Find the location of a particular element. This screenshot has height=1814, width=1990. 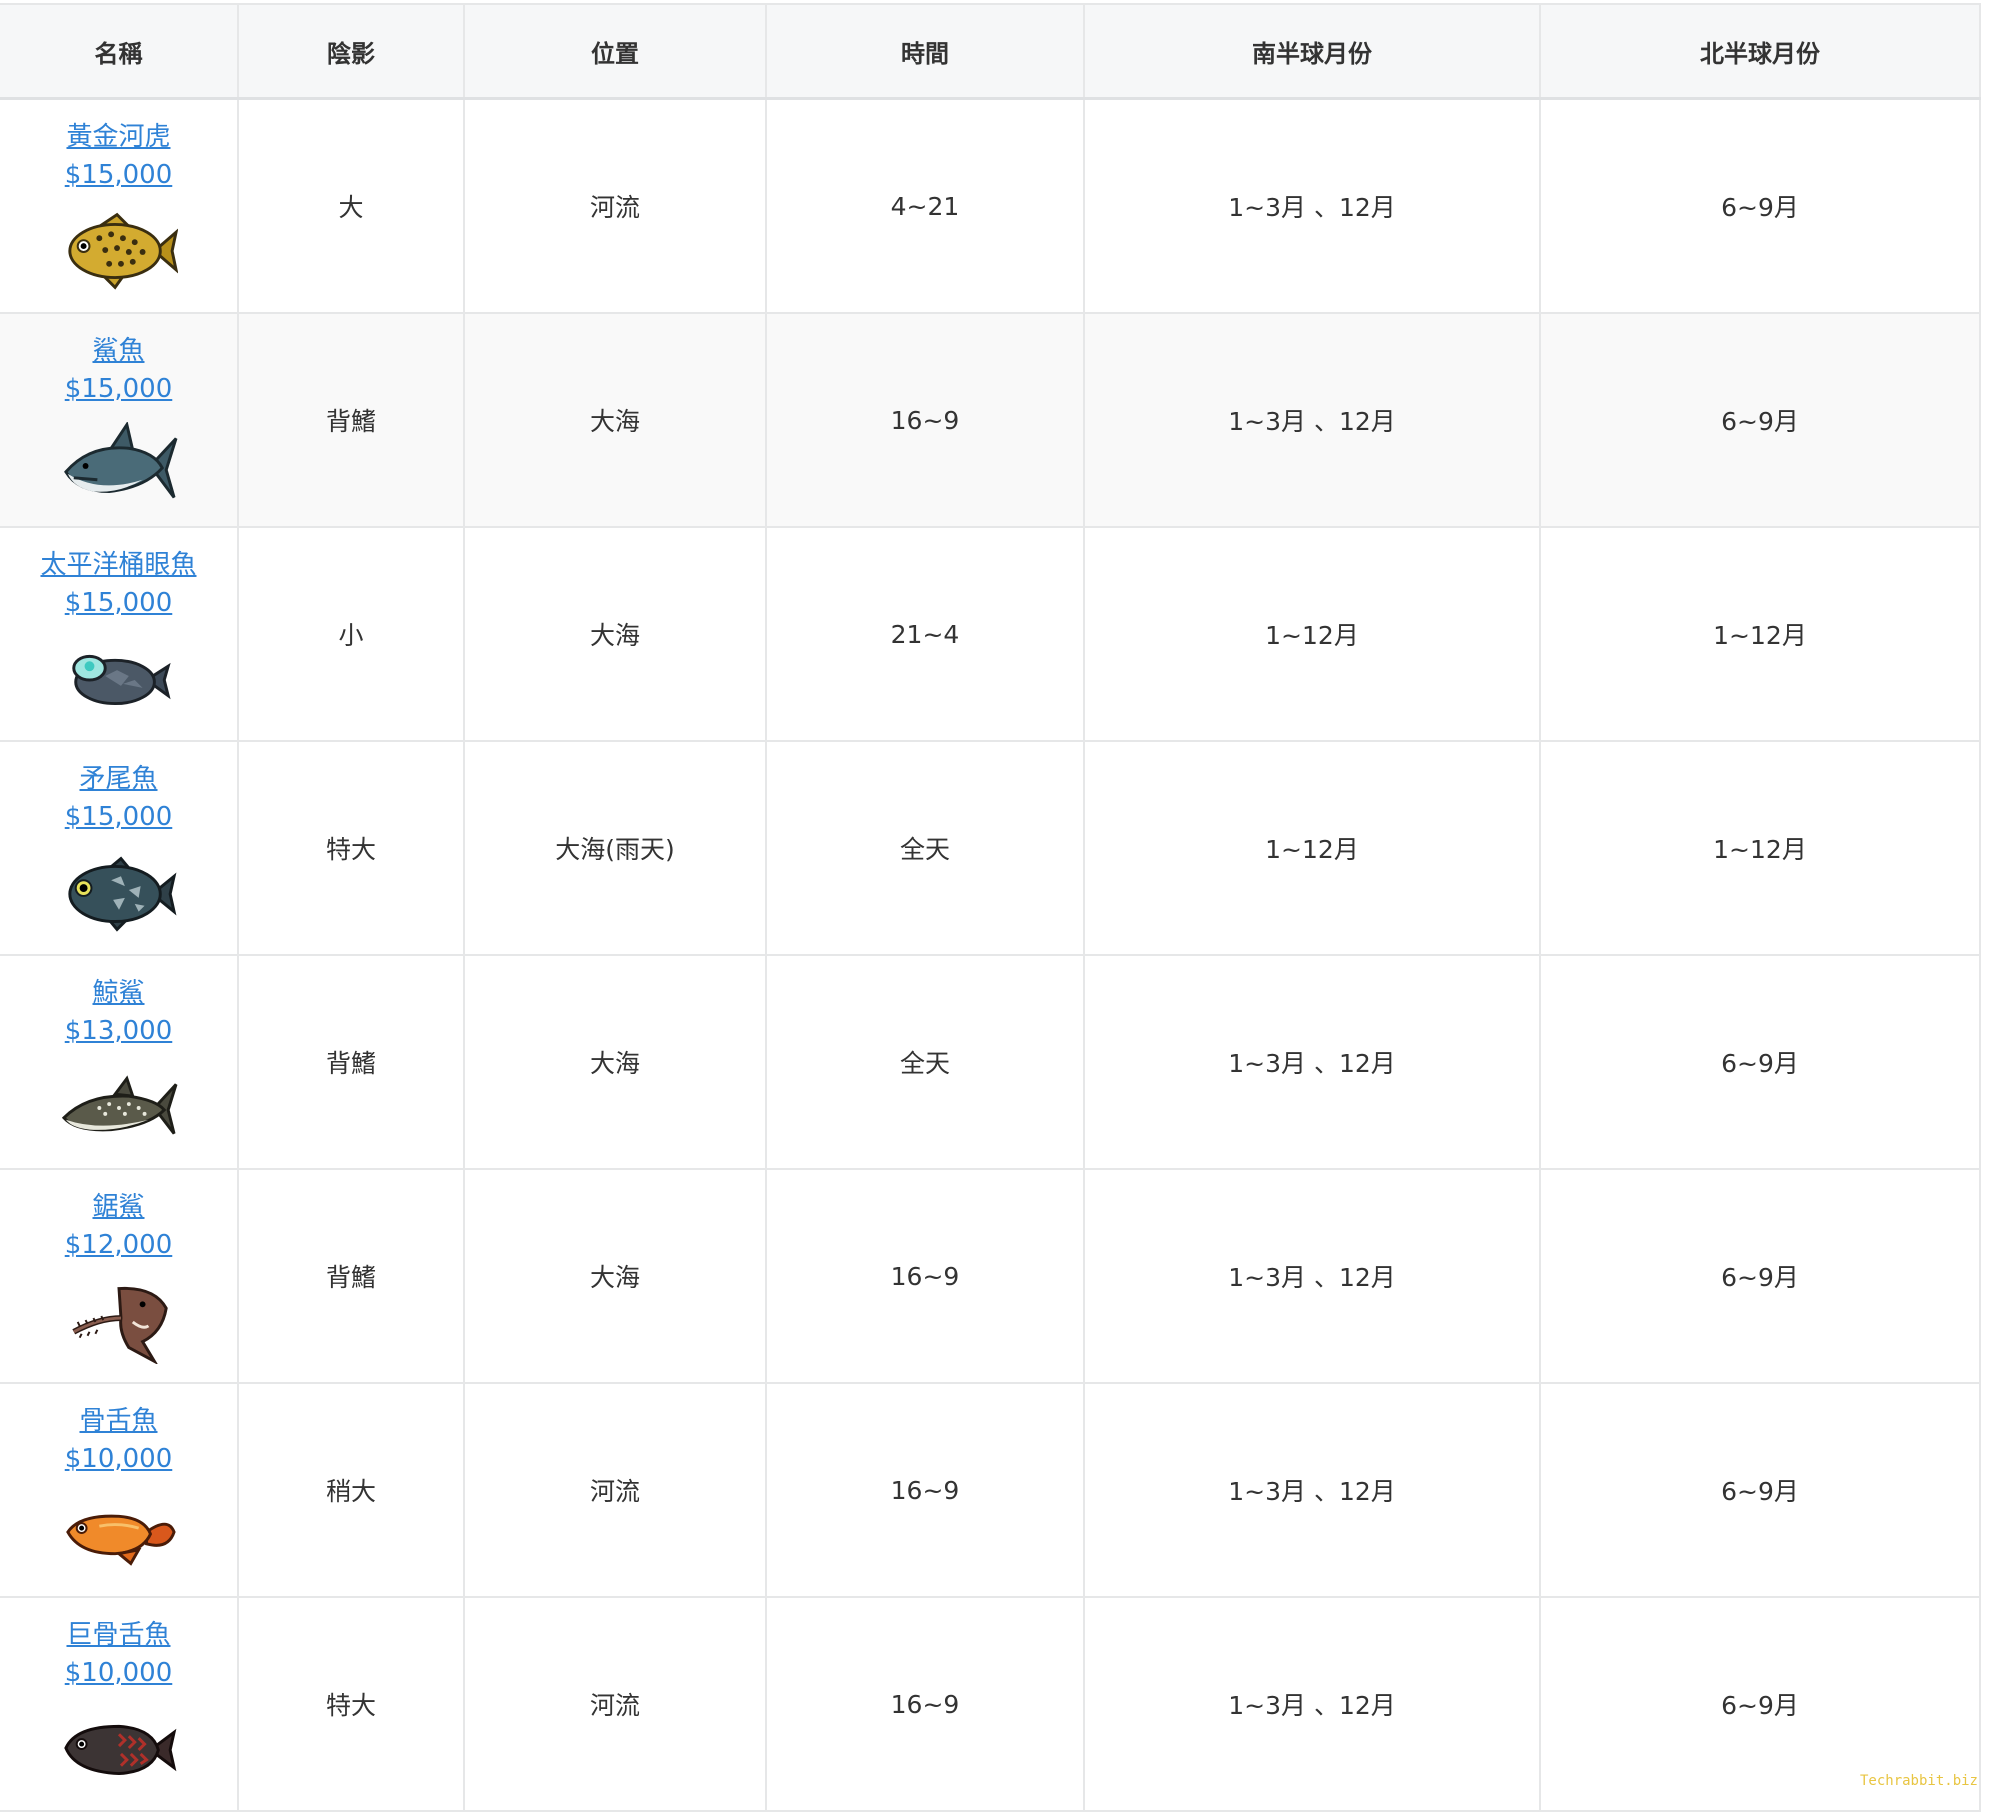

name-cell: 黃金河虎 $15,000 is located at coordinates (119, 206).